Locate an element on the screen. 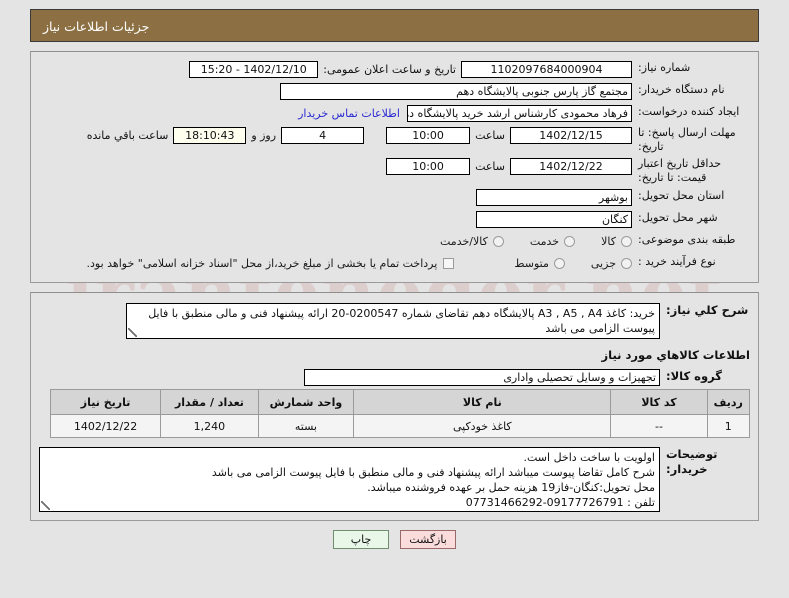 The width and height of the screenshot is (789, 598). radio-subject-goods: کالا is located at coordinates (616, 241).